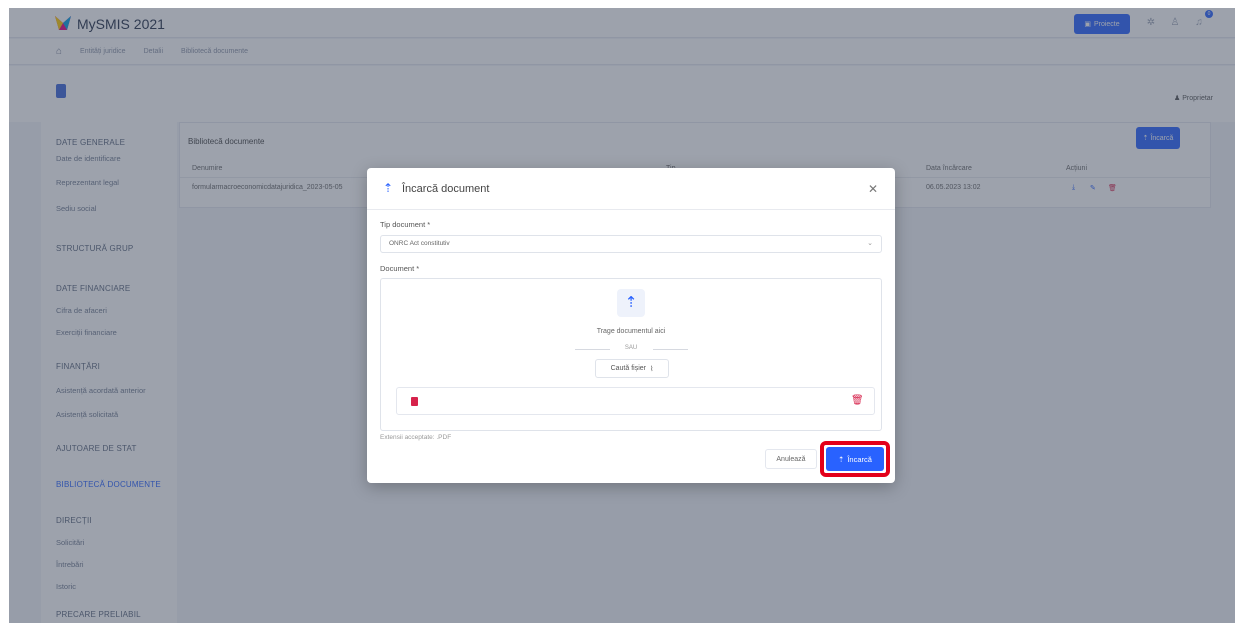  Describe the element at coordinates (631, 331) in the screenshot. I see `drop-text: Trage documentul aici` at that location.